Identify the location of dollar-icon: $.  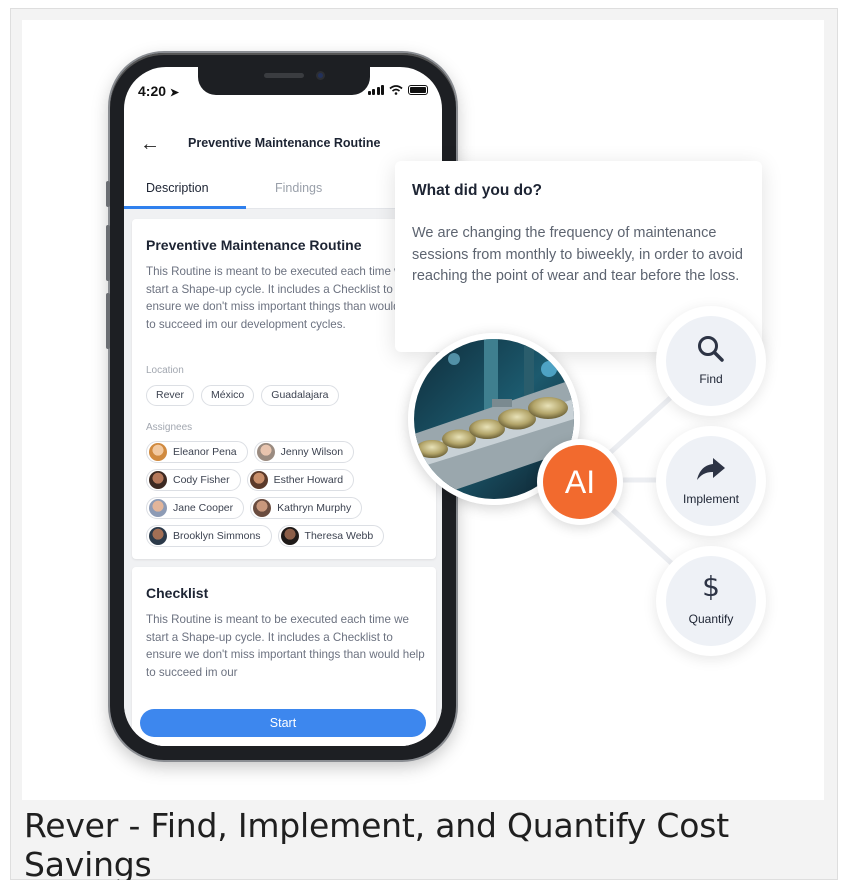
(711, 586).